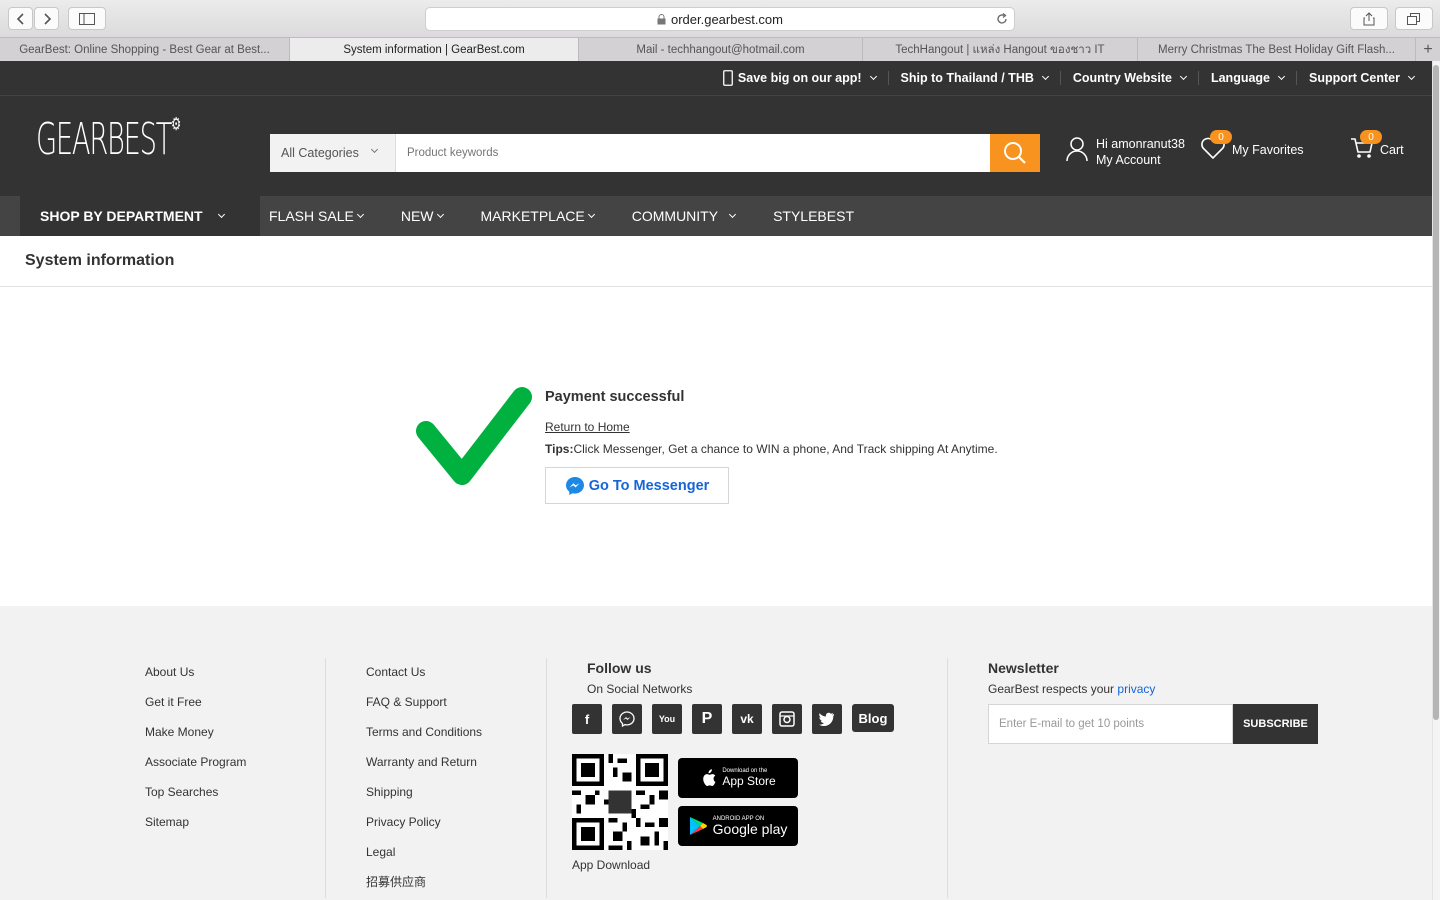 The image size is (1440, 900). I want to click on newsletter-email-input: Enter E-mail to get 10 points, so click(1110, 724).